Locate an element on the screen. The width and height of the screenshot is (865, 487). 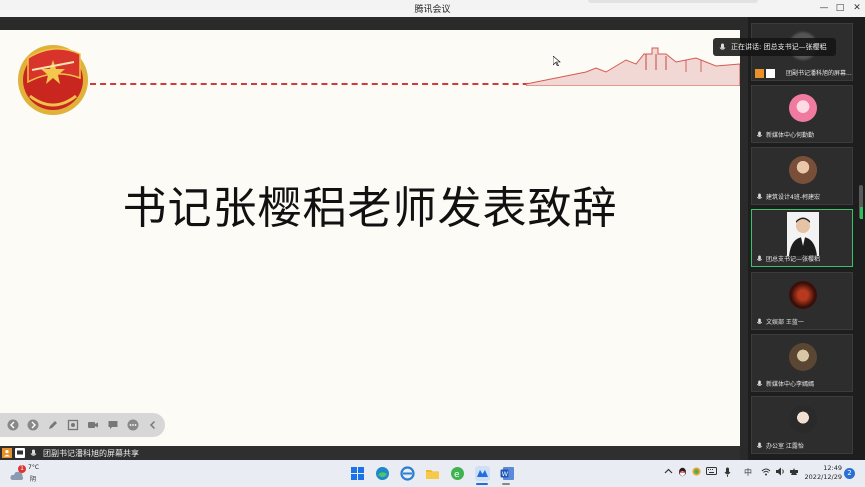
participant-tile: 建筑设计4班-柯建宏 is located at coordinates (802, 176).